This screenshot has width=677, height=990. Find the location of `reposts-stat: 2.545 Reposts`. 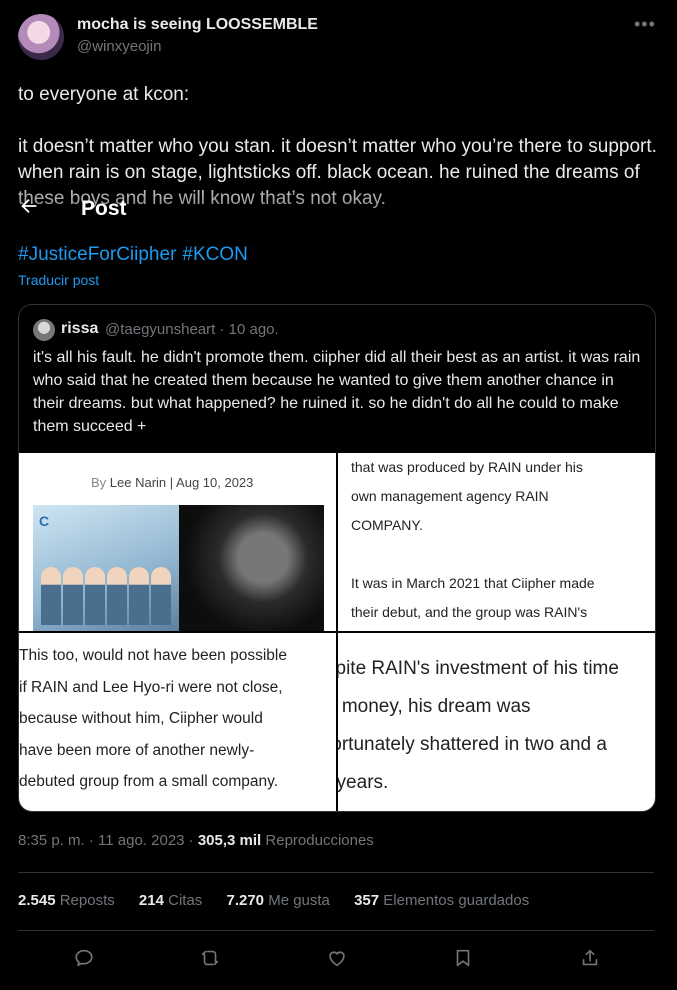

reposts-stat: 2.545 Reposts is located at coordinates (66, 900).